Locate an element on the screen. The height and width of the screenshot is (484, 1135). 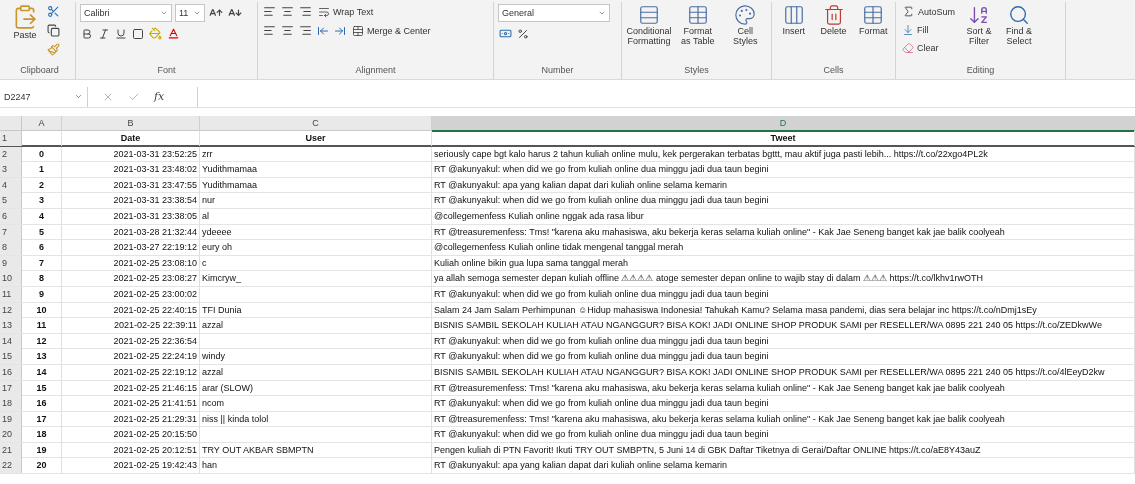
header-cell: Tweet is located at coordinates (783, 138).